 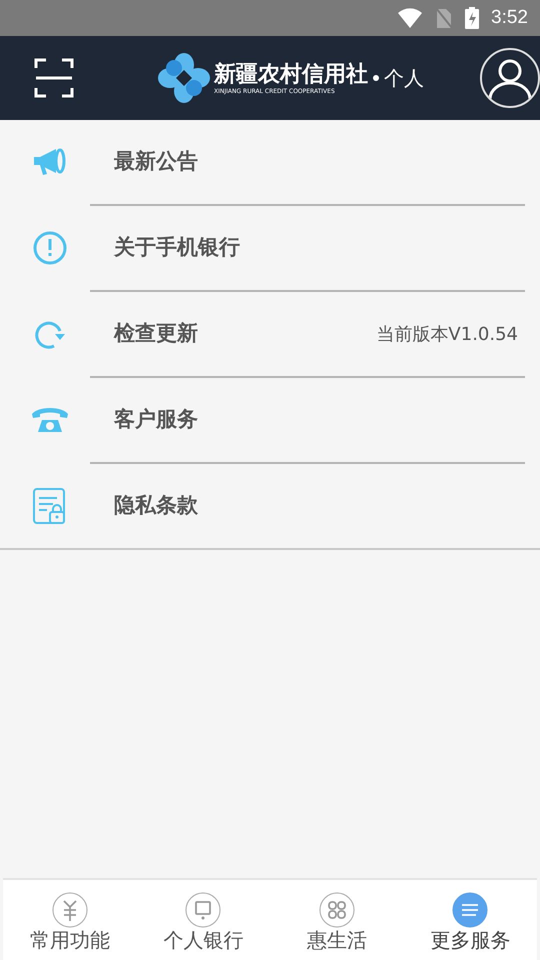 I want to click on version-label: 当前版本V1.0.54, so click(x=447, y=334).